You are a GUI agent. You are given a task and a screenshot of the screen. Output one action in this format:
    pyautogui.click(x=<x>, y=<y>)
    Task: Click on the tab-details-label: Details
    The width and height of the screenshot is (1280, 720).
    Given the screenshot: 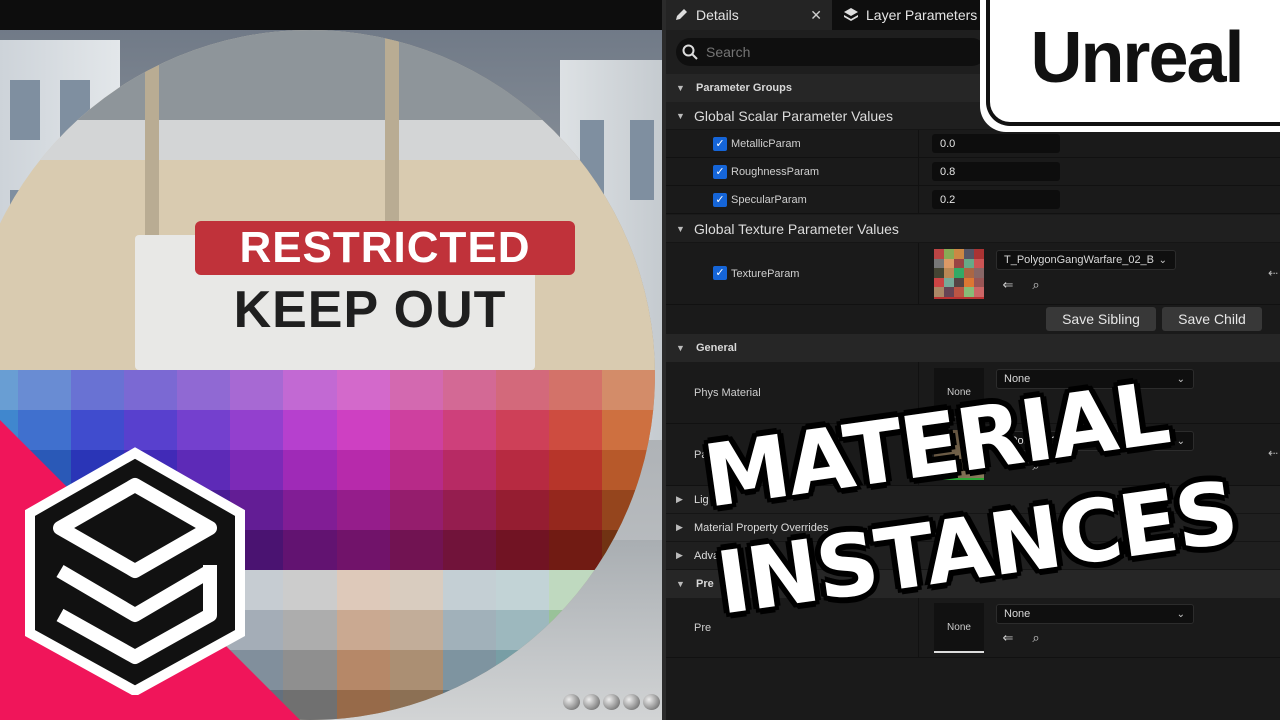 What is the action you would take?
    pyautogui.click(x=717, y=15)
    